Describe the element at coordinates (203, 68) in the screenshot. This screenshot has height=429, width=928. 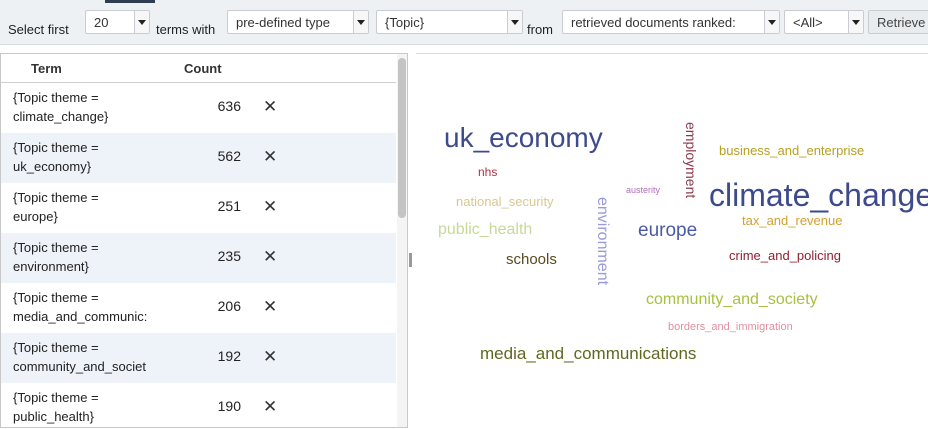
I see `count-column-header: Count` at that location.